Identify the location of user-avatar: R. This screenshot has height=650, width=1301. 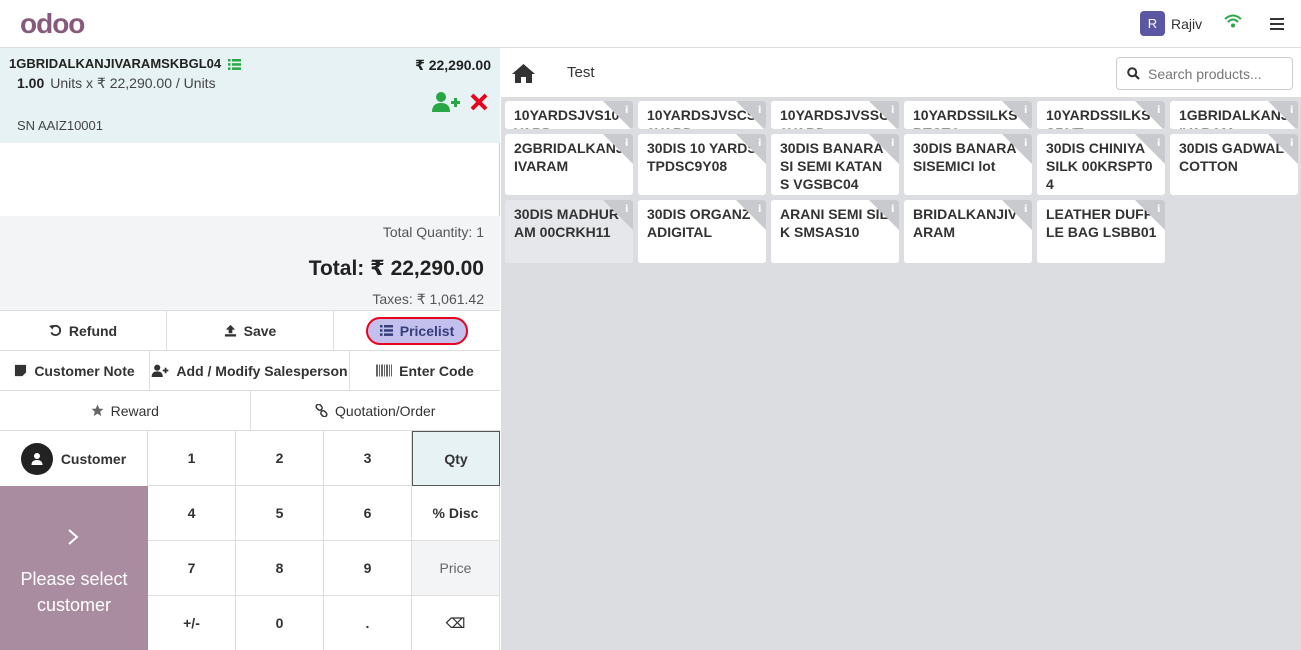
(1152, 23).